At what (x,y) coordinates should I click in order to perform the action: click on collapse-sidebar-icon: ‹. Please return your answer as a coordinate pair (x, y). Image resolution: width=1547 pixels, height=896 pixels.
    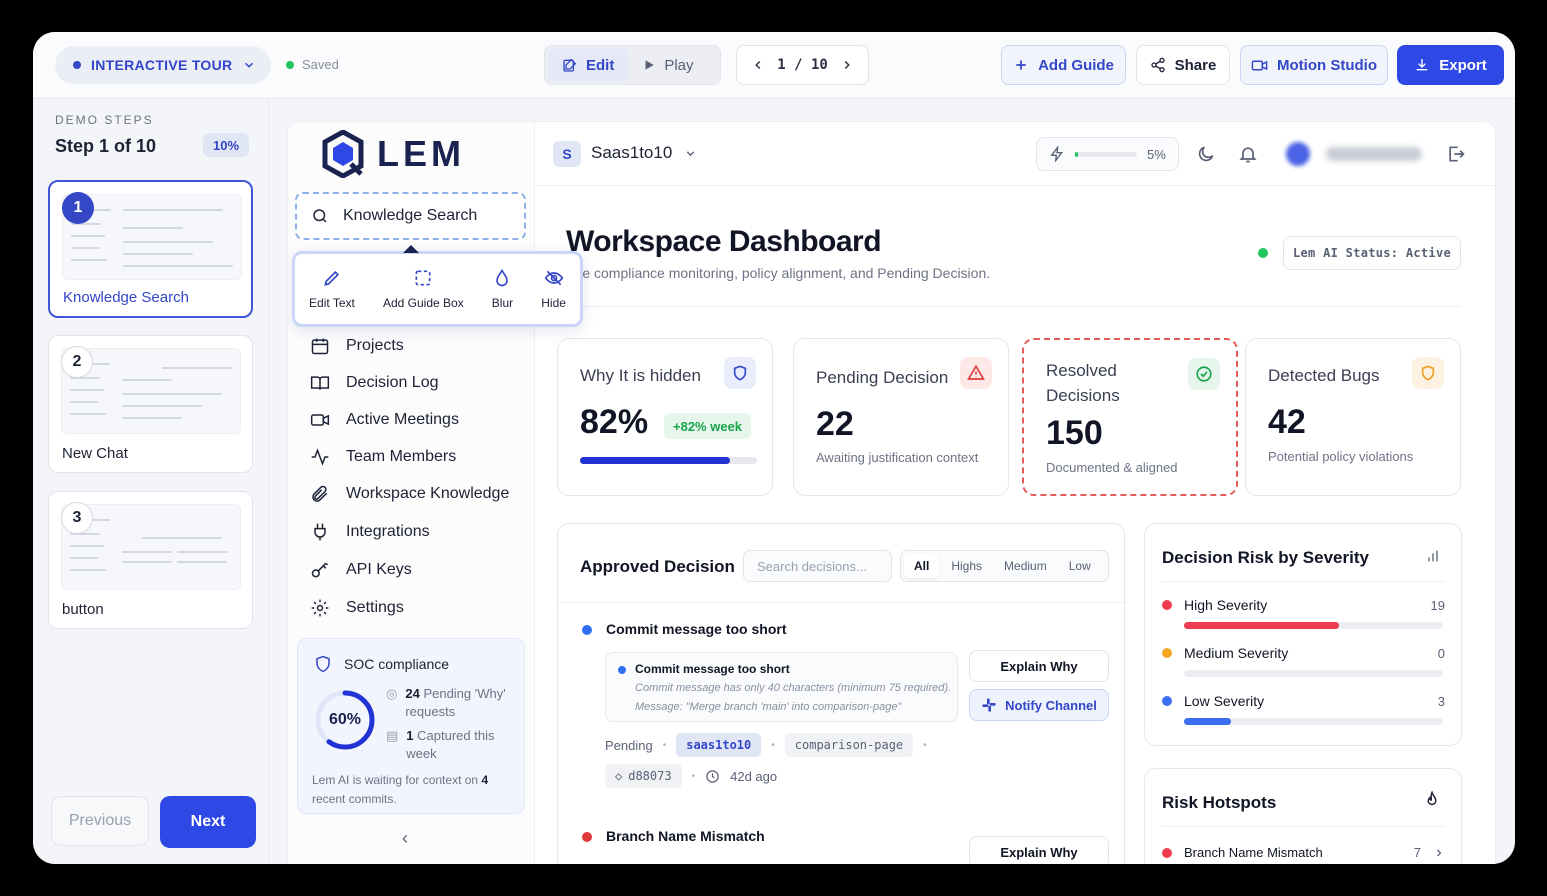
    Looking at the image, I should click on (405, 838).